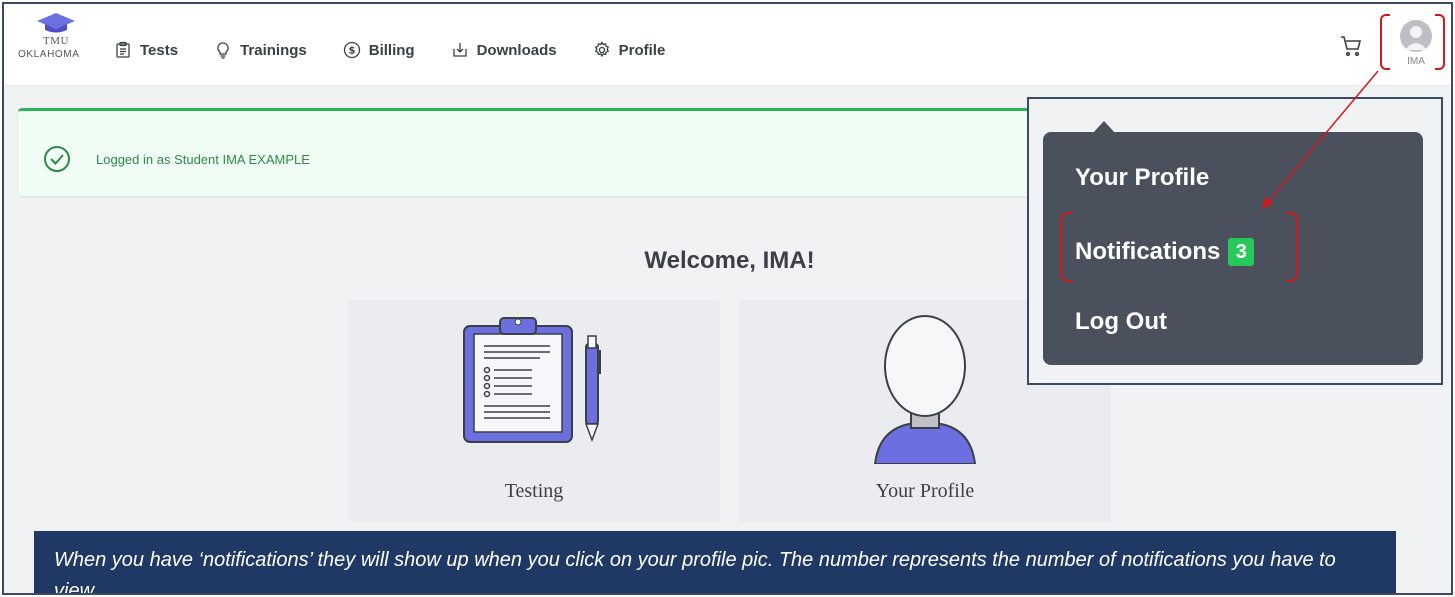  What do you see at coordinates (459, 50) in the screenshot?
I see `download-icon` at bounding box center [459, 50].